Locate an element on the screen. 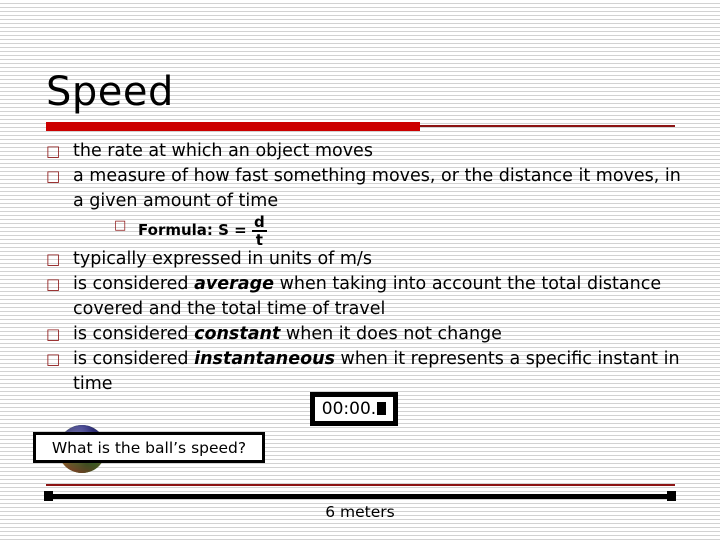  slide-title: Speed is located at coordinates (110, 92).